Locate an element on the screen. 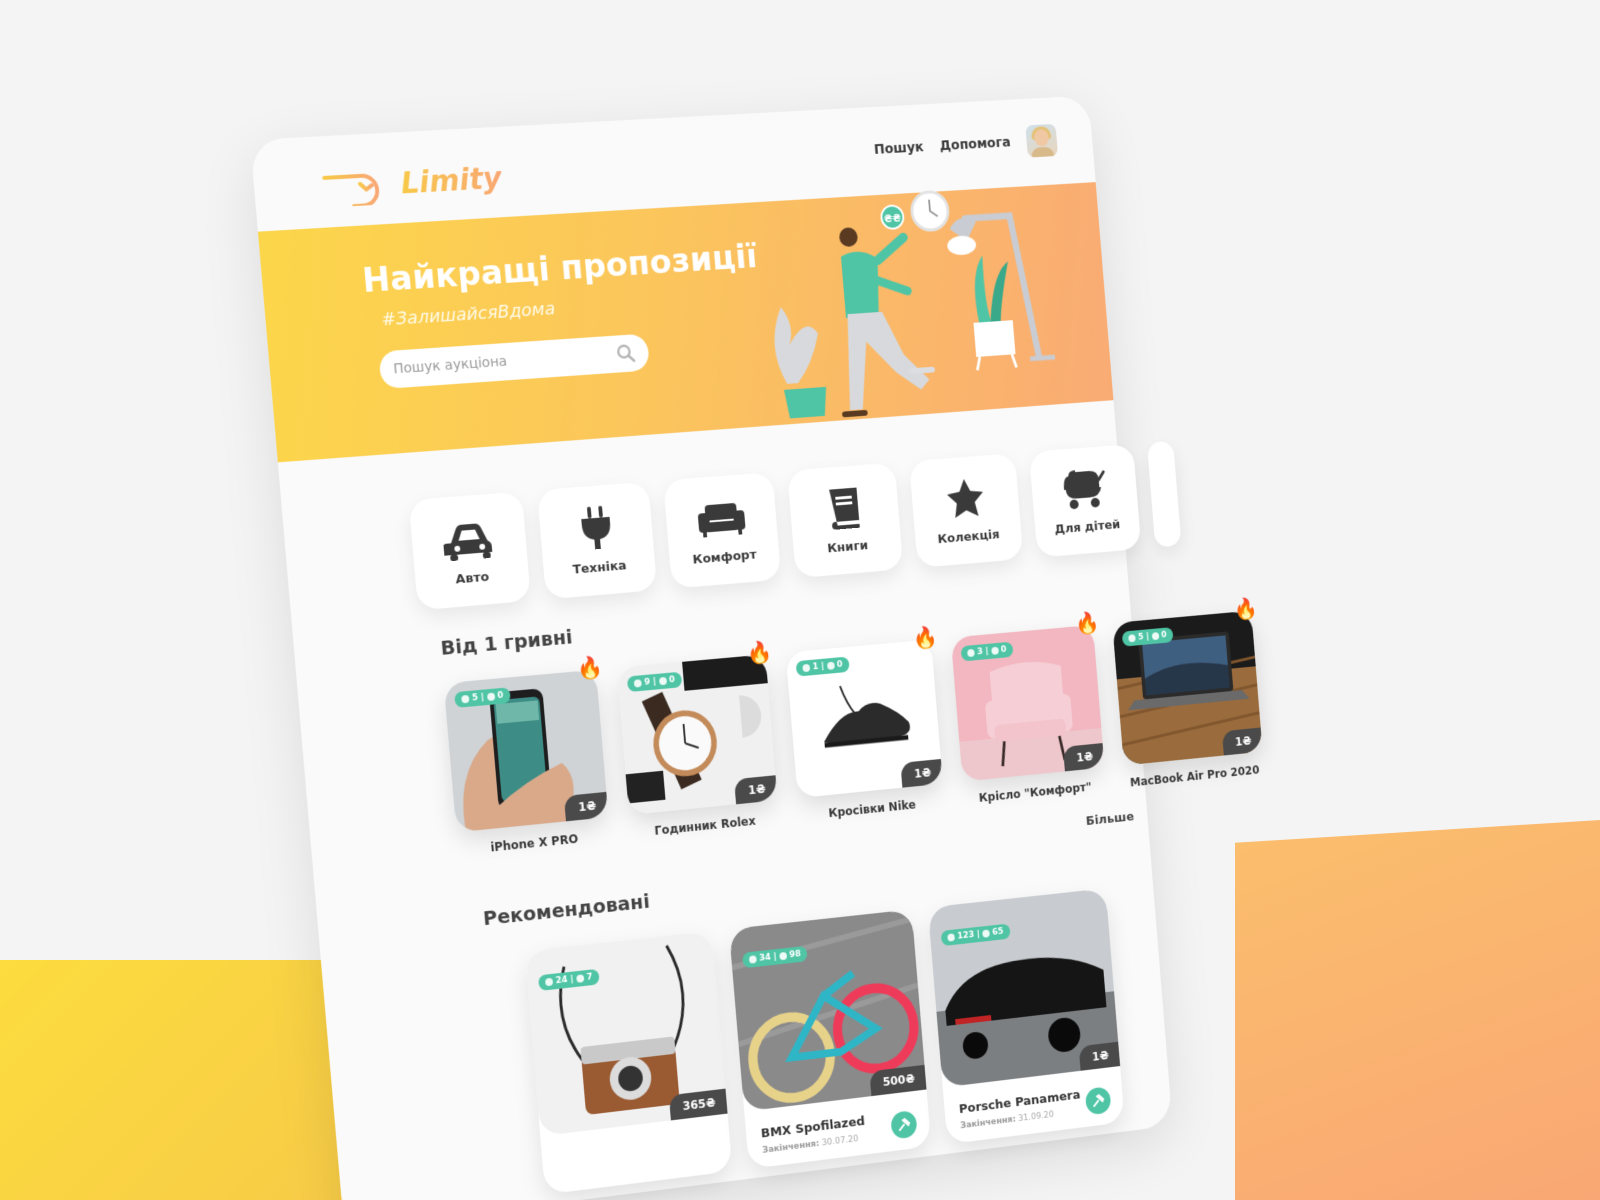 The image size is (1600, 1200). product-name: Кросівки Nike is located at coordinates (872, 809).